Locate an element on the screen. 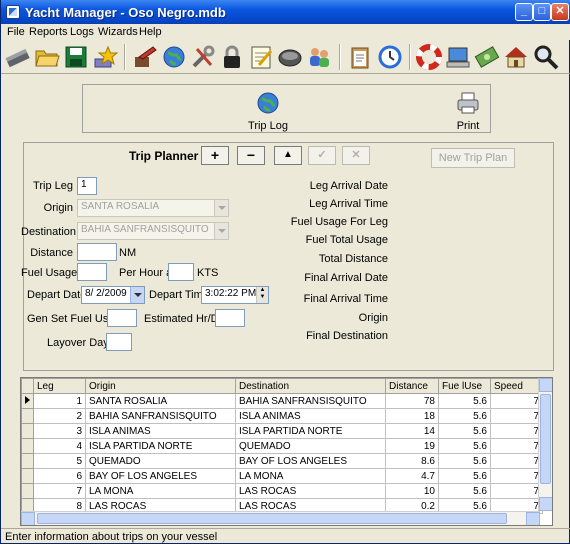 This screenshot has width=570, height=544. current-row-indicator-icon is located at coordinates (27, 401).